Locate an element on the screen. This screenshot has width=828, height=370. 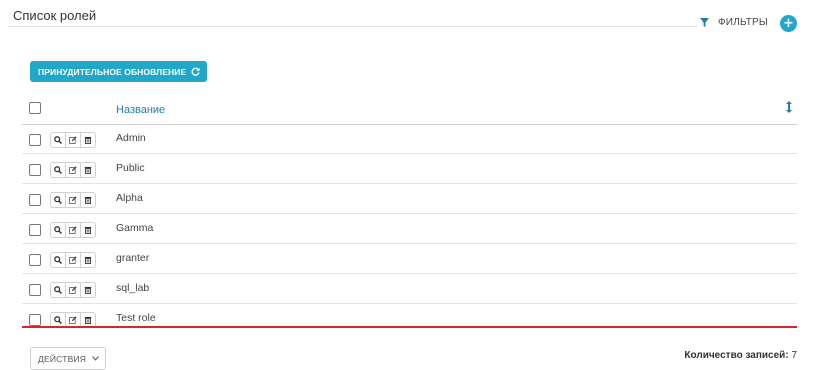
role-name: Public is located at coordinates (130, 168).